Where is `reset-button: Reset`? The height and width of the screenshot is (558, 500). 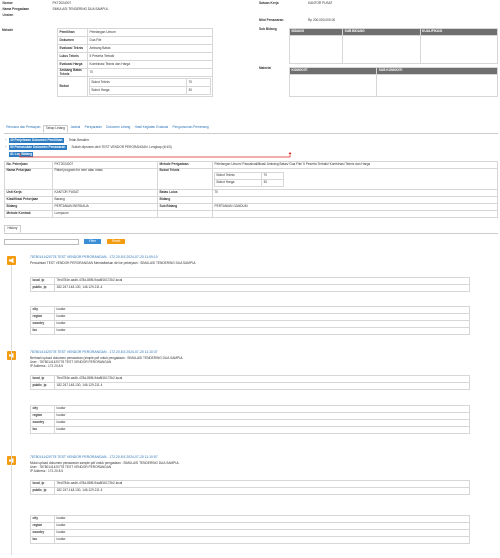
reset-button: Reset is located at coordinates (116, 242).